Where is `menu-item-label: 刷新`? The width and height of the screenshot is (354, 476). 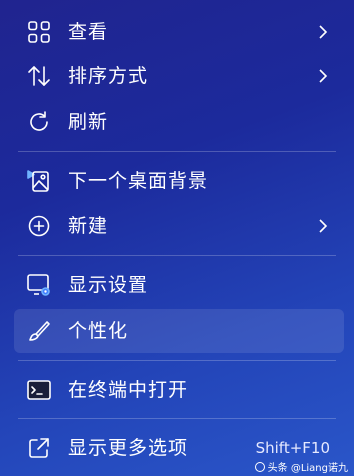 menu-item-label: 刷新 is located at coordinates (88, 122).